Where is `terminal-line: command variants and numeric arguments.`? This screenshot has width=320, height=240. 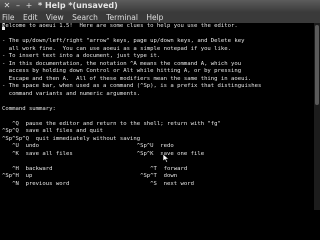 terminal-line: command variants and numeric arguments. is located at coordinates (71, 93).